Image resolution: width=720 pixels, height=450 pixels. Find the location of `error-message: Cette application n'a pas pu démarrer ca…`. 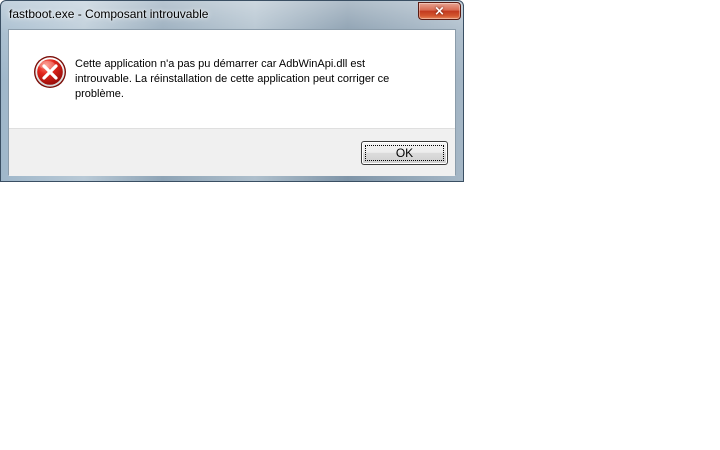

error-message: Cette application n'a pas pu démarrer ca… is located at coordinates (255, 79).